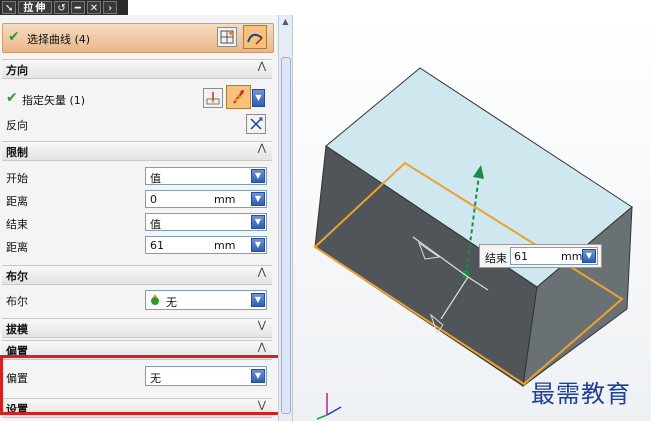  Describe the element at coordinates (17, 224) in the screenshot. I see `end-label: 结束` at that location.